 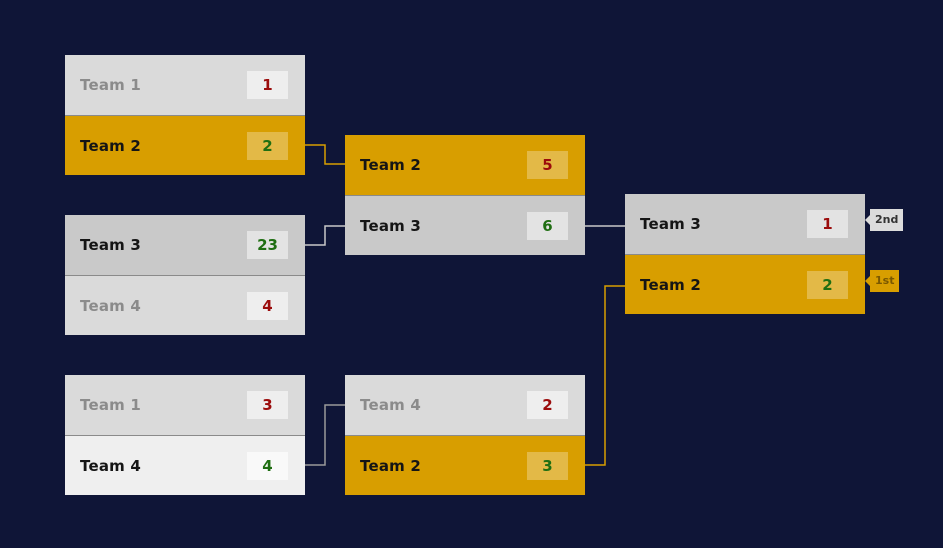 I want to click on team-score: 23, so click(x=267, y=245).